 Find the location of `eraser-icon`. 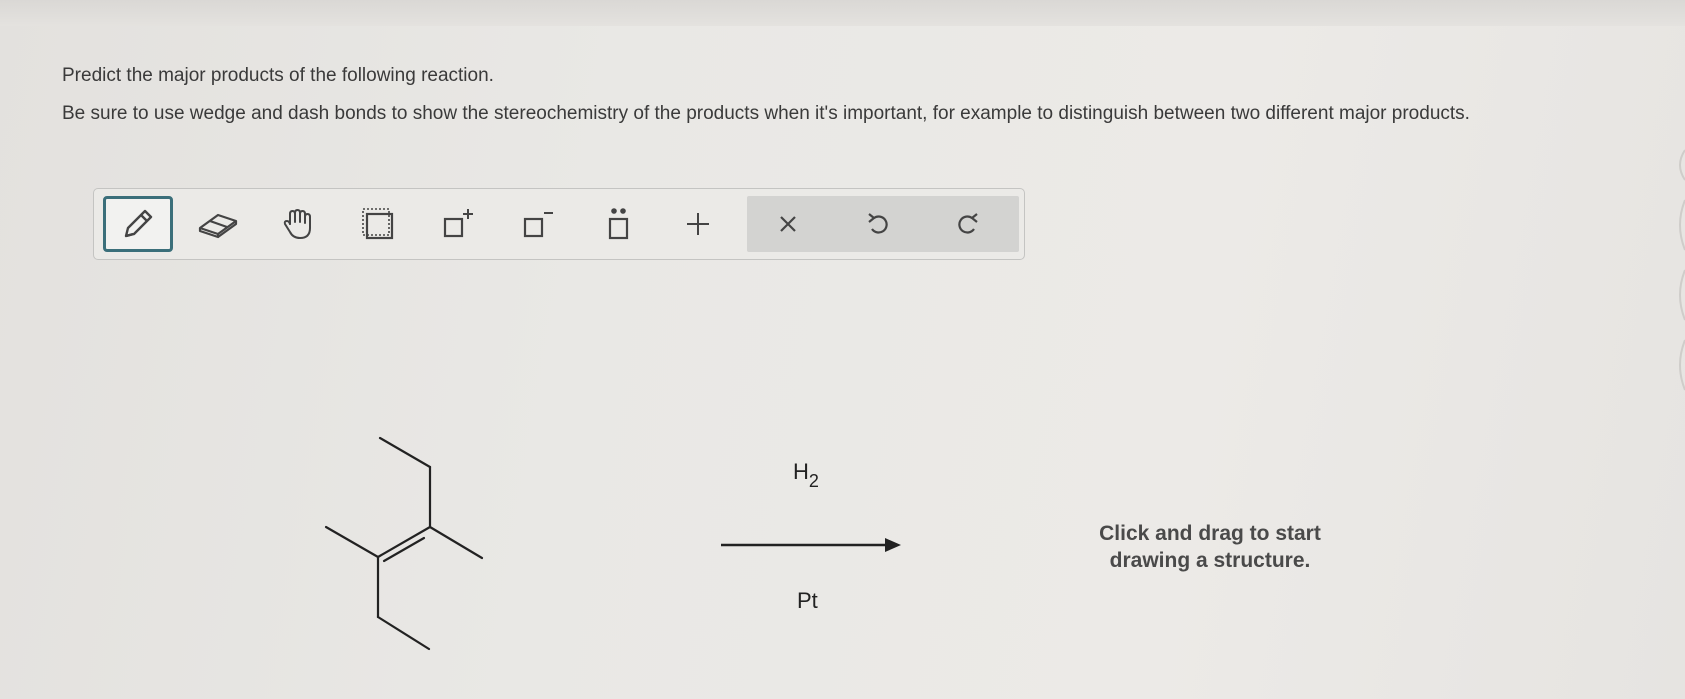

eraser-icon is located at coordinates (218, 226).